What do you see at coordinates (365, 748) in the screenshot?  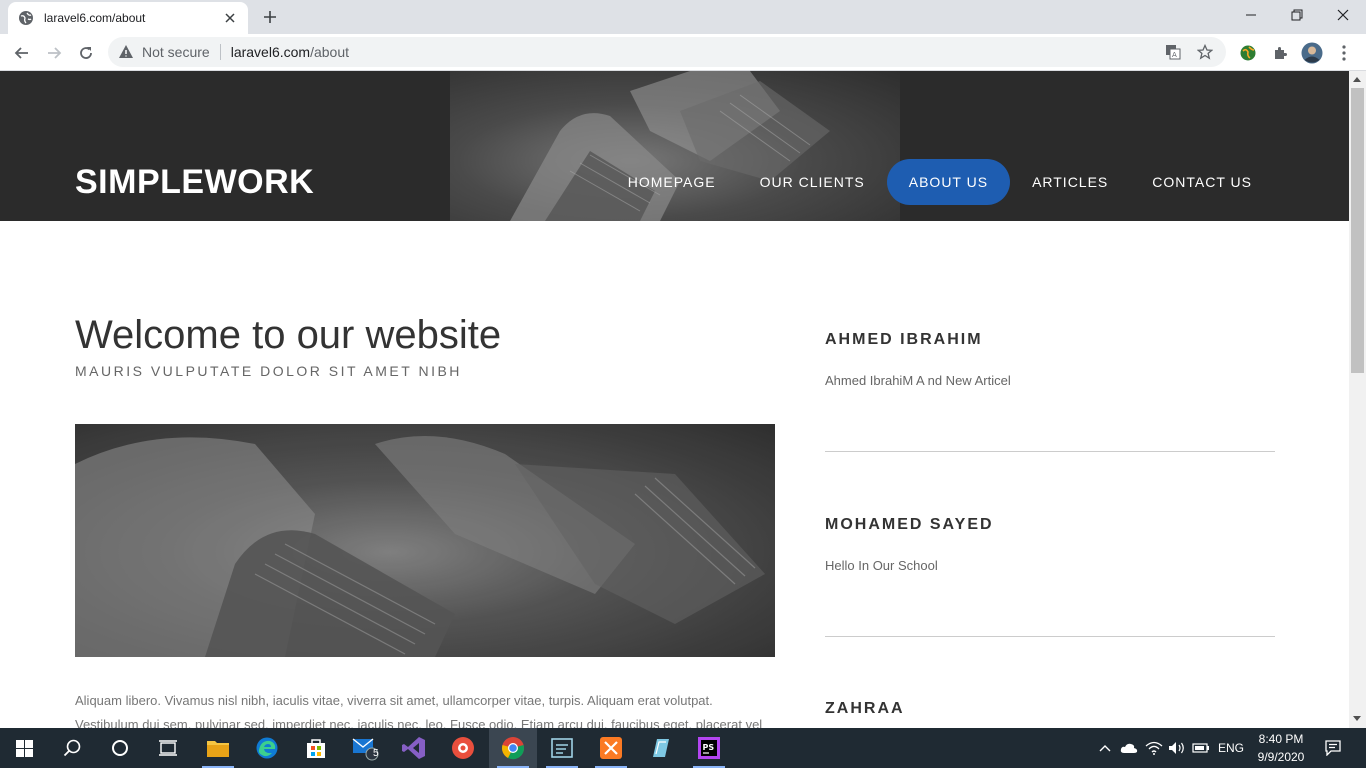 I see `mail-icon: 5` at bounding box center [365, 748].